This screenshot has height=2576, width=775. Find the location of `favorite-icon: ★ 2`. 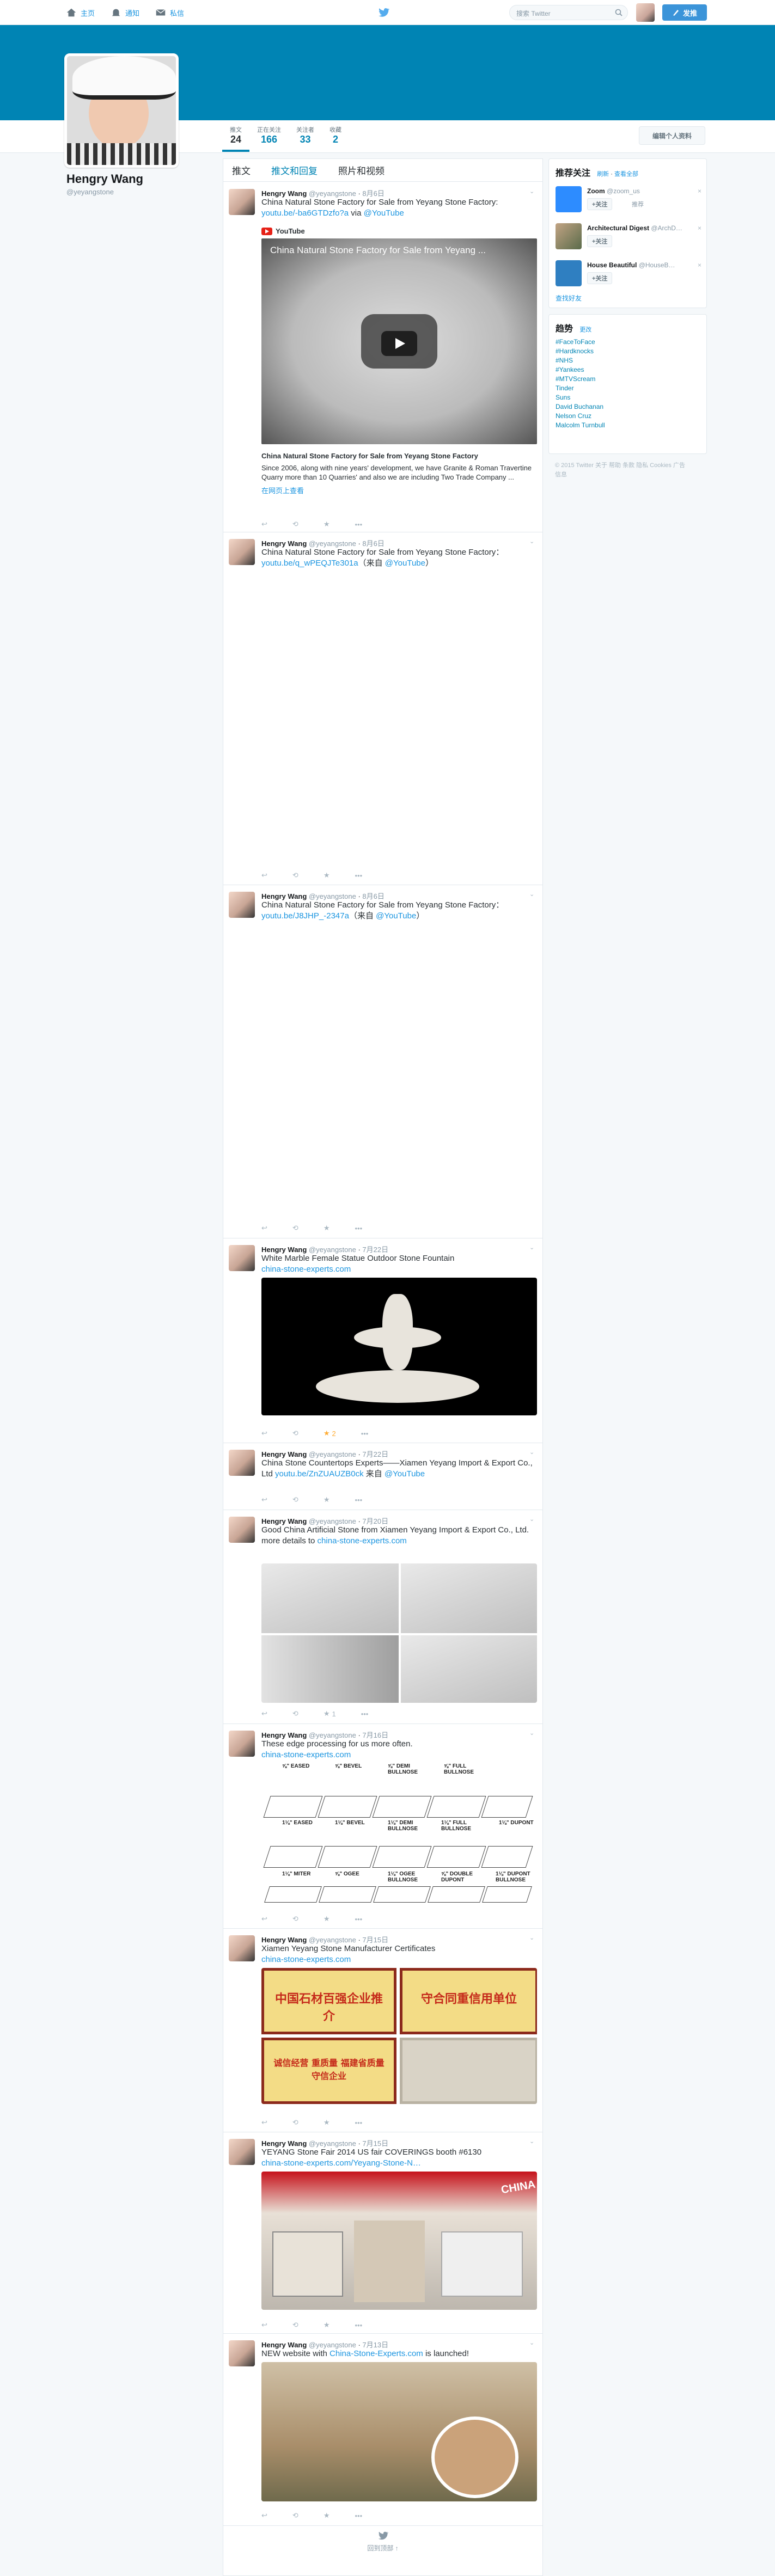

favorite-icon: ★ 2 is located at coordinates (330, 1433).